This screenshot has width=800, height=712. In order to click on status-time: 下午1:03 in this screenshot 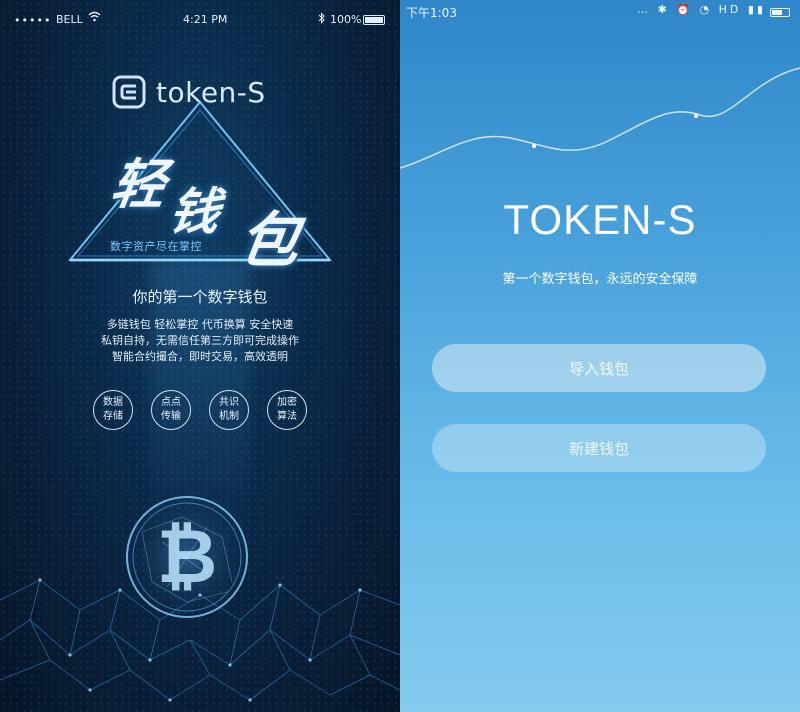, I will do `click(431, 13)`.